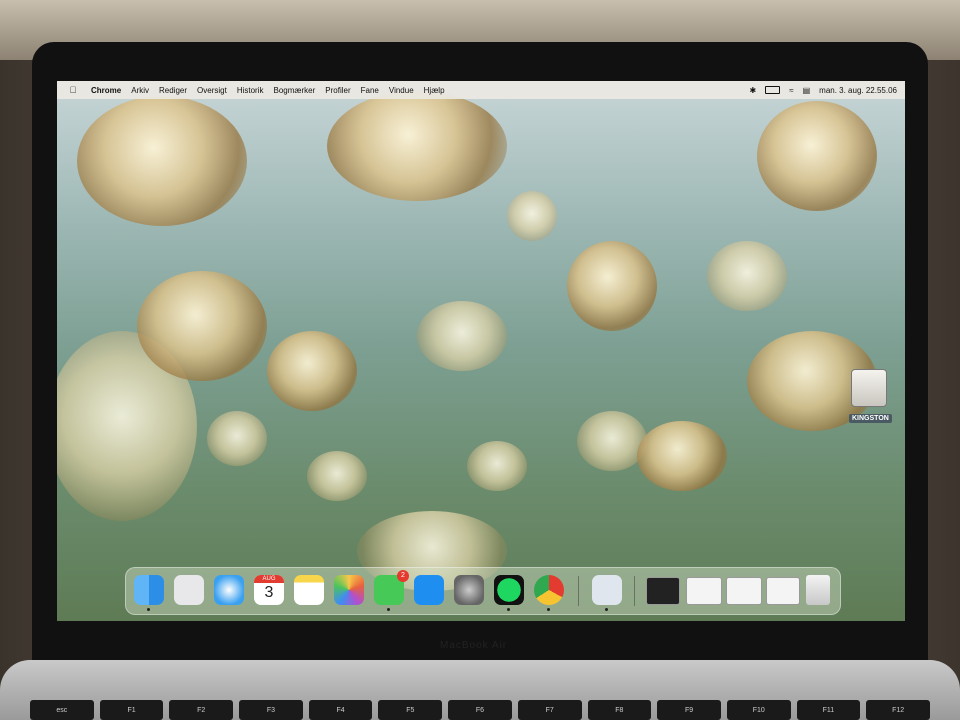 The height and width of the screenshot is (720, 960). What do you see at coordinates (858, 90) in the screenshot?
I see `menu-clock: man. 3. aug. 22.55.06` at bounding box center [858, 90].